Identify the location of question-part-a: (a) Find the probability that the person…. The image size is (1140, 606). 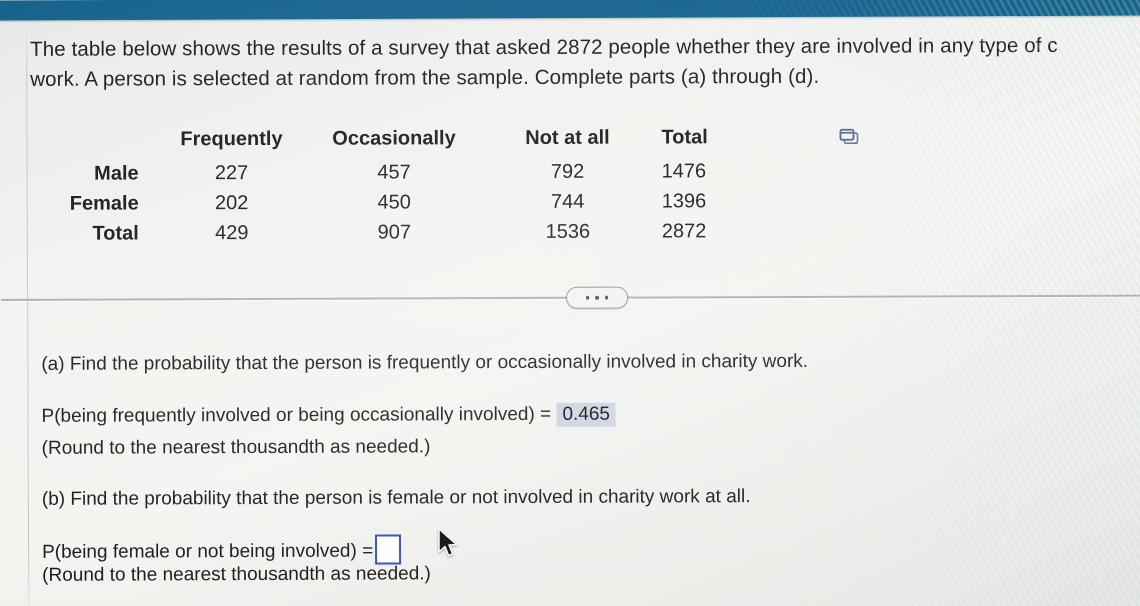
(425, 362).